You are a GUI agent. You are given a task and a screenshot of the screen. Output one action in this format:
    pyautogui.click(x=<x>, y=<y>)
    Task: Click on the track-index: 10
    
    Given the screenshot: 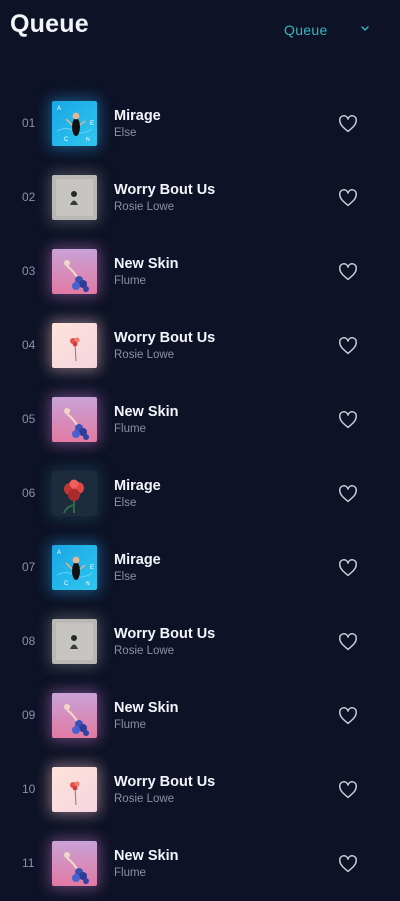 What is the action you would take?
    pyautogui.click(x=29, y=789)
    